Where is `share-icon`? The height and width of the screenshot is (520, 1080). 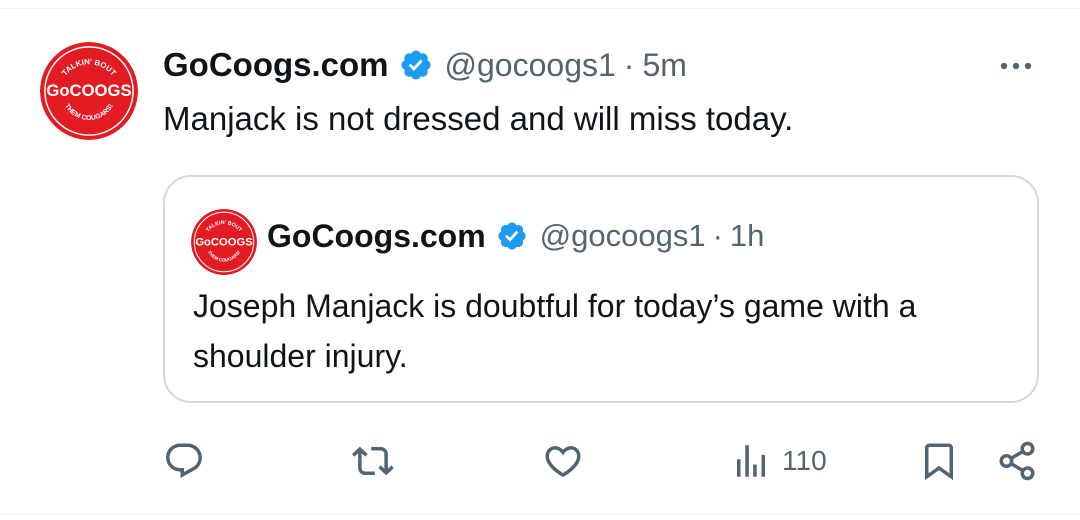
share-icon is located at coordinates (1017, 461).